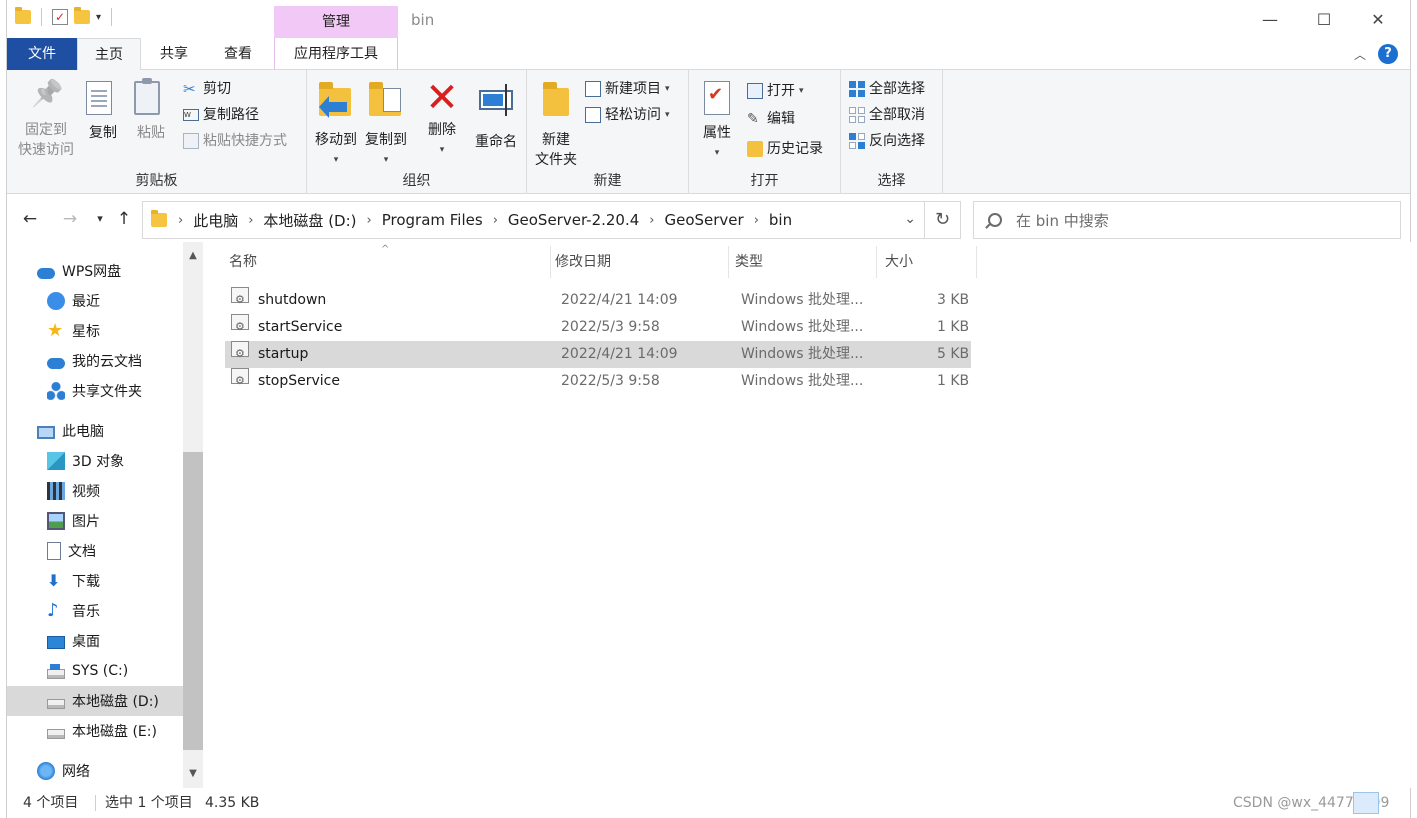  Describe the element at coordinates (1187, 220) in the screenshot. I see `search-box: 在 bin 中搜索` at that location.